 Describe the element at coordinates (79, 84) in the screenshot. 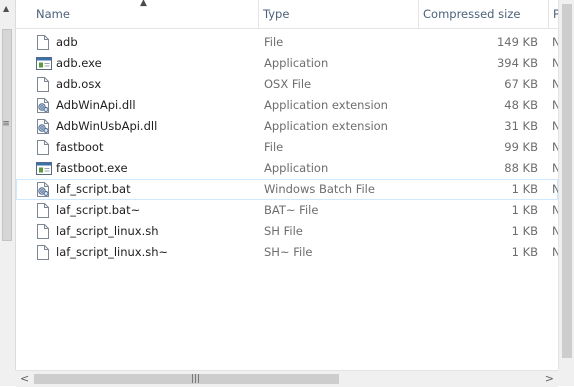

I see `file-name: adb.osx` at that location.